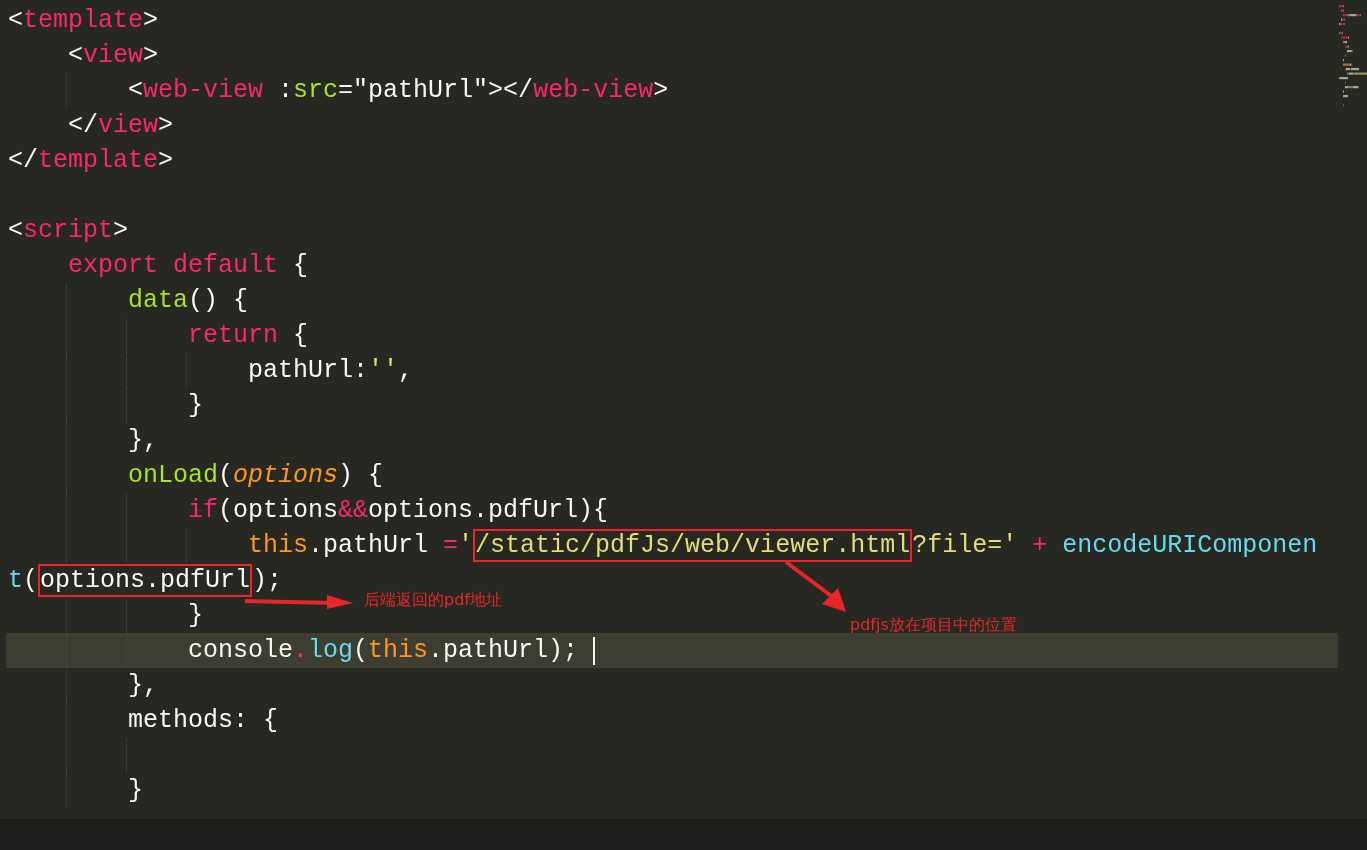 The height and width of the screenshot is (850, 1367). What do you see at coordinates (120, 126) in the screenshot?
I see `code-line: </view>` at bounding box center [120, 126].